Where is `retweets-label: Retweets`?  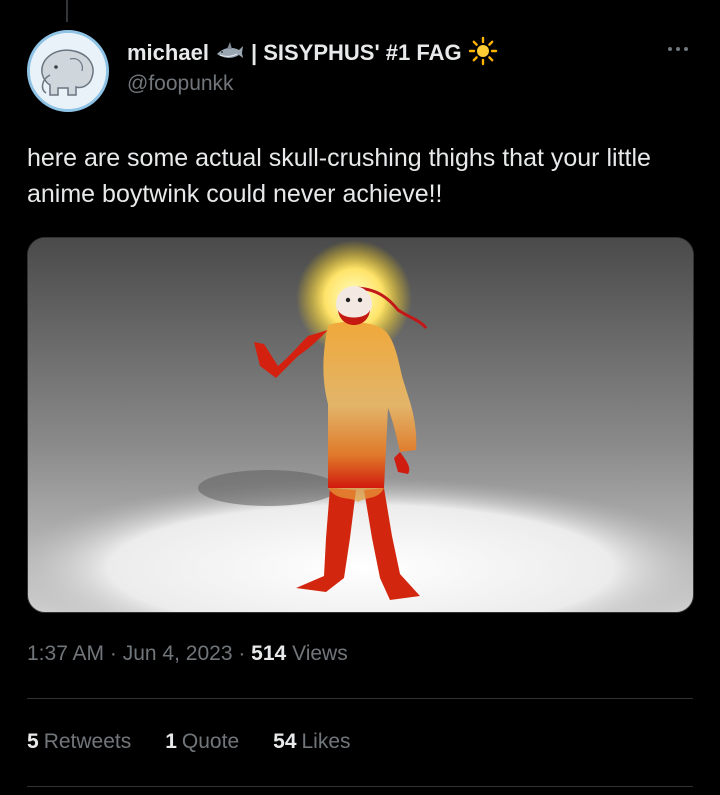
retweets-label: Retweets is located at coordinates (87, 741).